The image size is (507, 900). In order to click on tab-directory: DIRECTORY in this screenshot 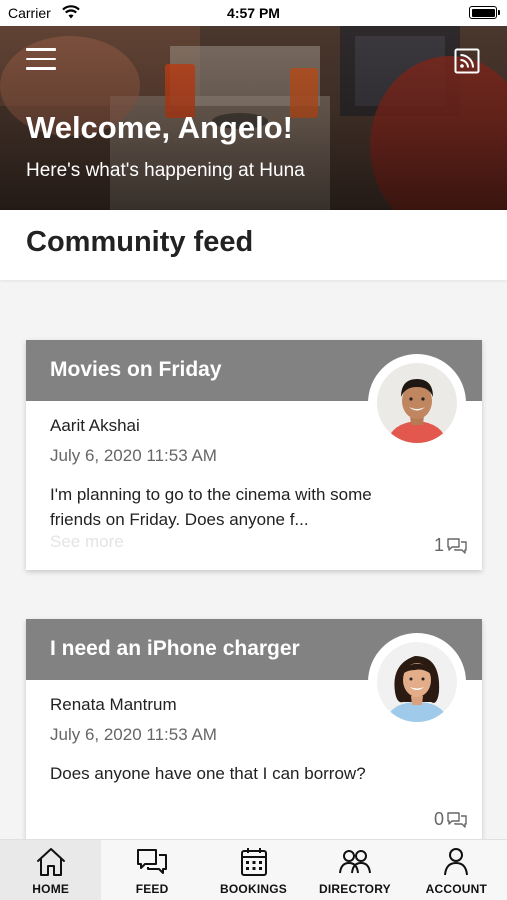, I will do `click(354, 870)`.